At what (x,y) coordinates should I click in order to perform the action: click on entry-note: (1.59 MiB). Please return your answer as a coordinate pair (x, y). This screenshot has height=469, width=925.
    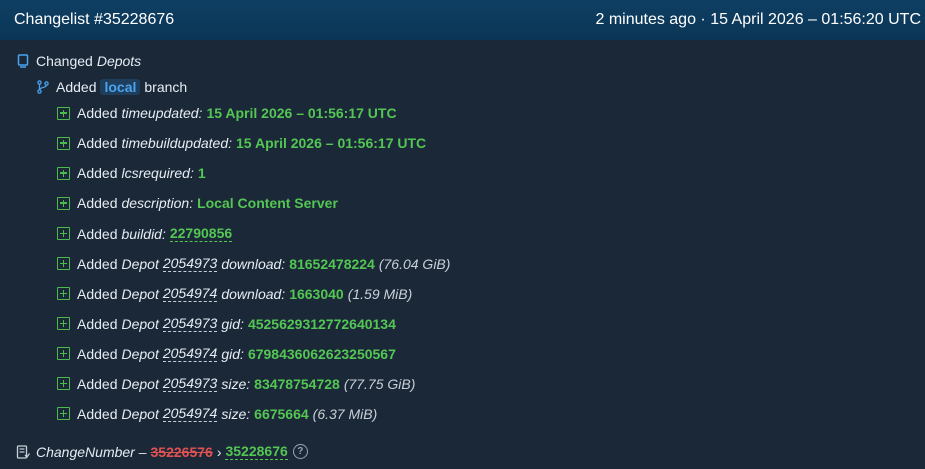
    Looking at the image, I should click on (380, 293).